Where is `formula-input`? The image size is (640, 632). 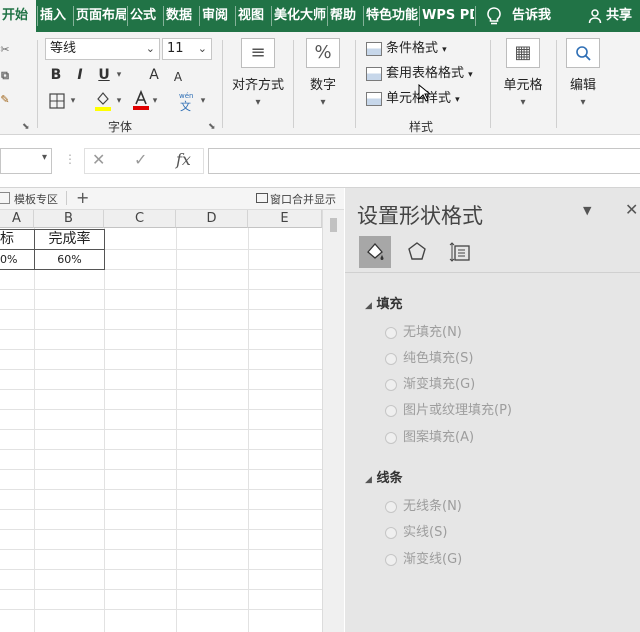 formula-input is located at coordinates (424, 161).